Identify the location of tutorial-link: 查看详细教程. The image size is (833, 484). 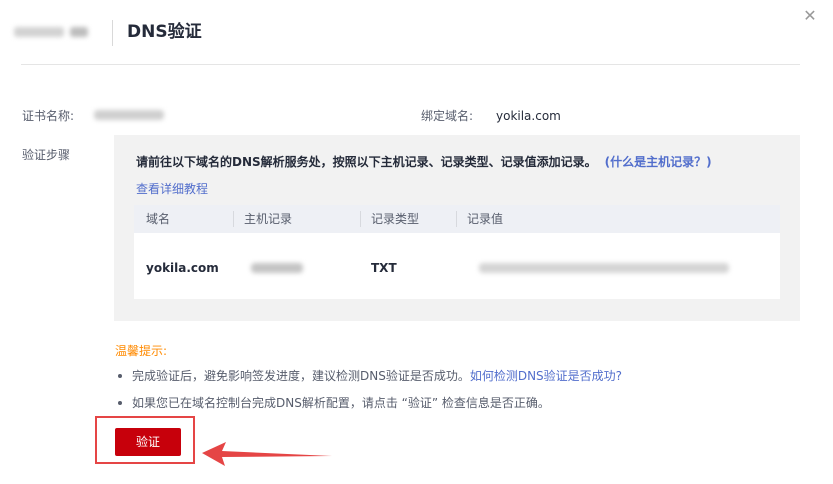
(172, 189).